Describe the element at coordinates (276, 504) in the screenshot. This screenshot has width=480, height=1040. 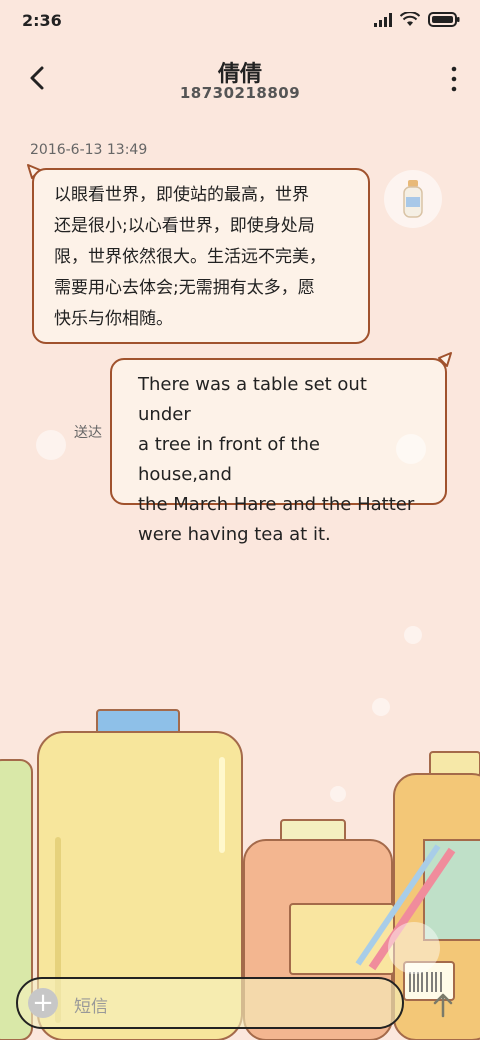
I see `message-line: the March Hare and the Hatter` at that location.